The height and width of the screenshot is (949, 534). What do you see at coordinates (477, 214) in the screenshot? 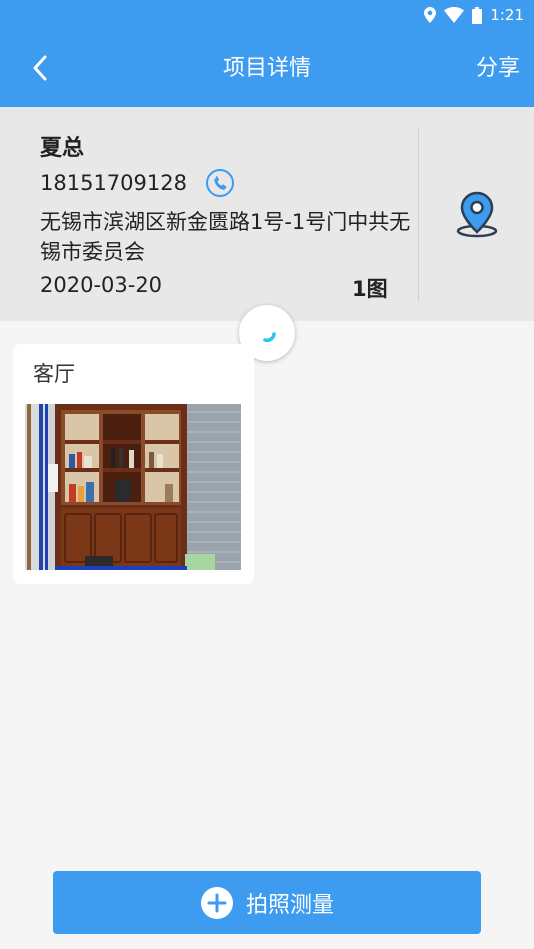
I see `map-location-icon` at bounding box center [477, 214].